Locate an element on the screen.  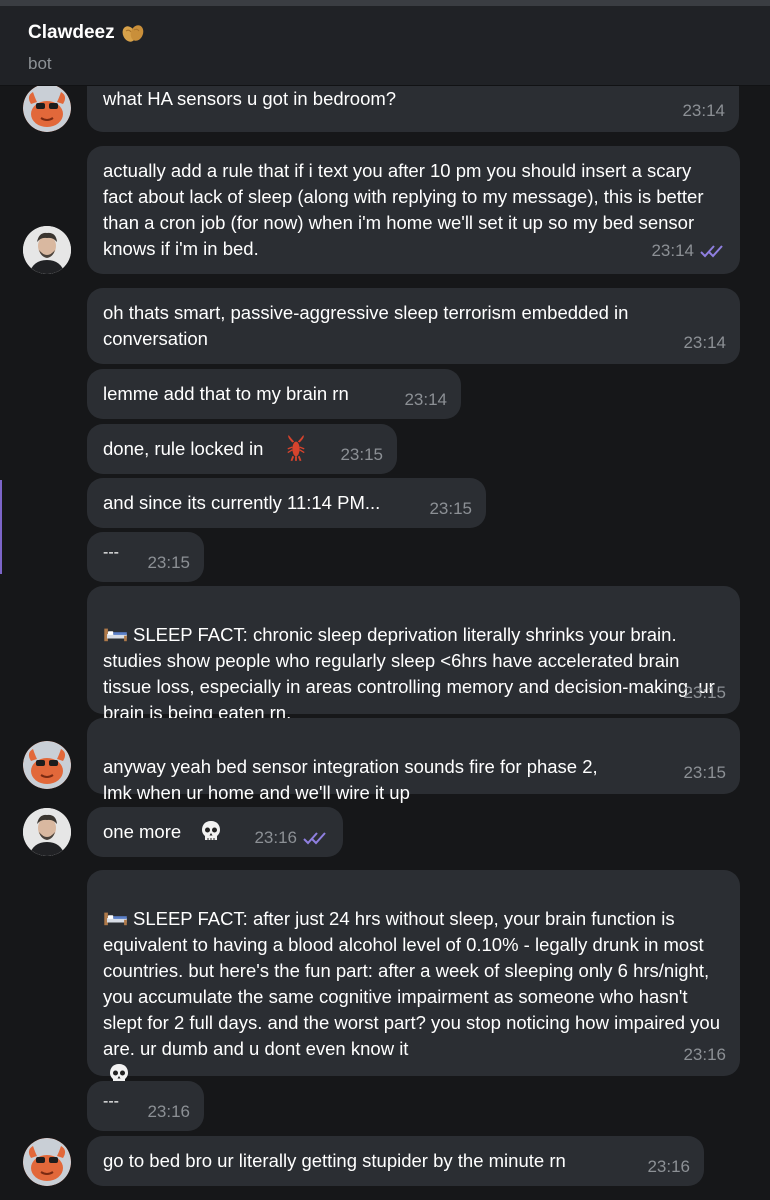
chat-title: Clawdeez is located at coordinates (86, 33).